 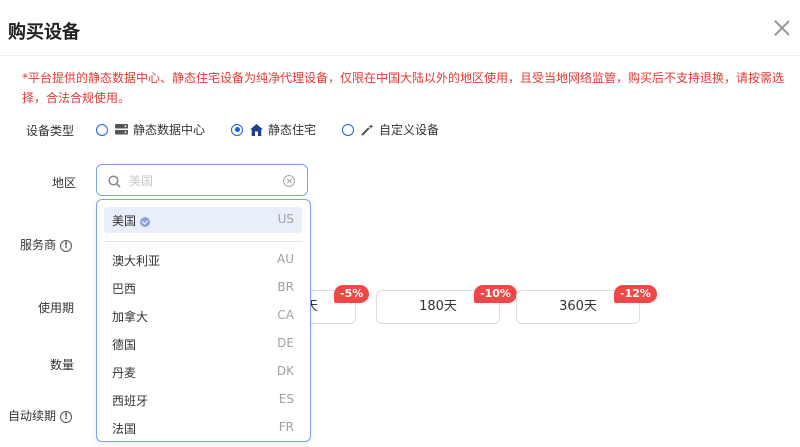 What do you see at coordinates (256, 129) in the screenshot?
I see `house-icon` at bounding box center [256, 129].